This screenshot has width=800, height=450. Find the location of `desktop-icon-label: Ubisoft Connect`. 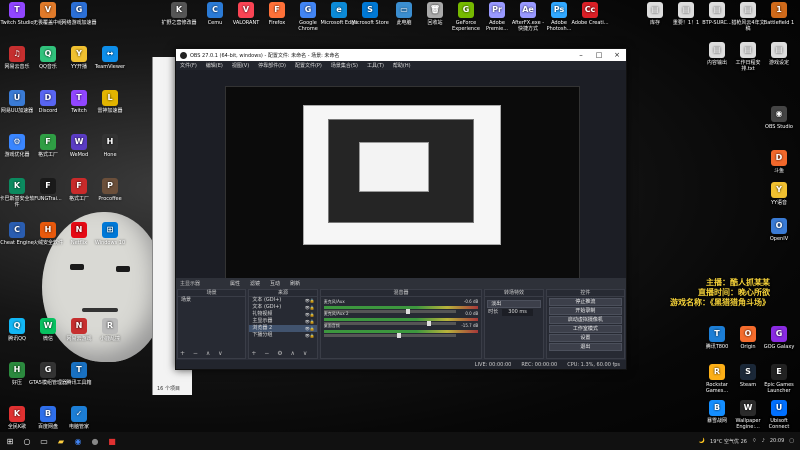

desktop-icon-label: Ubisoft Connect is located at coordinates (779, 424).